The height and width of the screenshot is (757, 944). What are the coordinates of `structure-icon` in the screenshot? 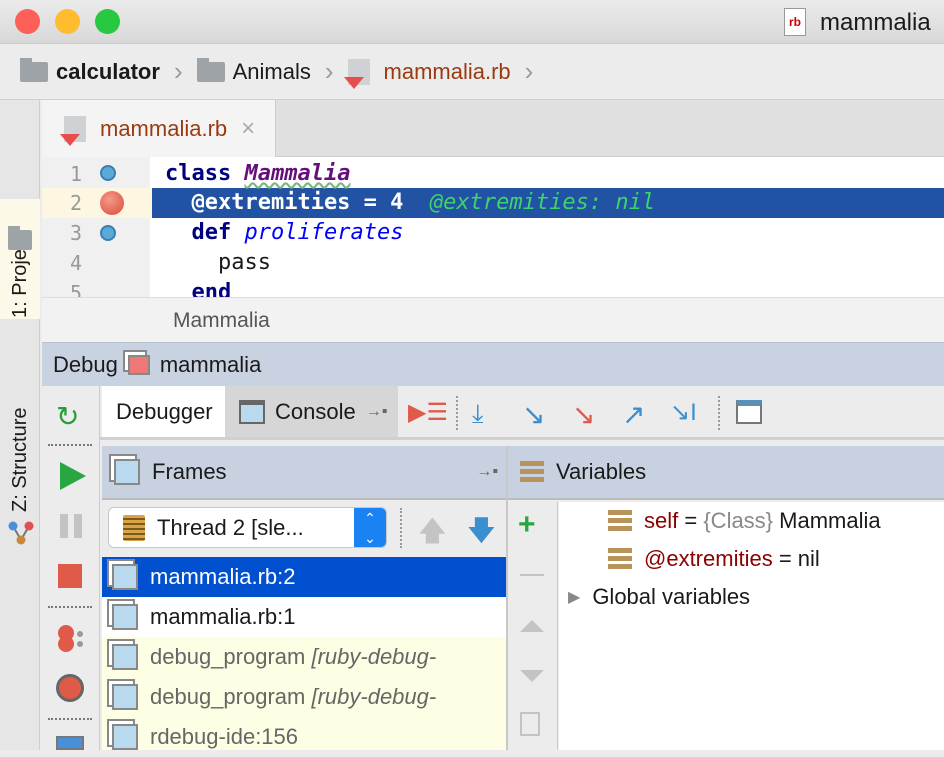 It's located at (21, 533).